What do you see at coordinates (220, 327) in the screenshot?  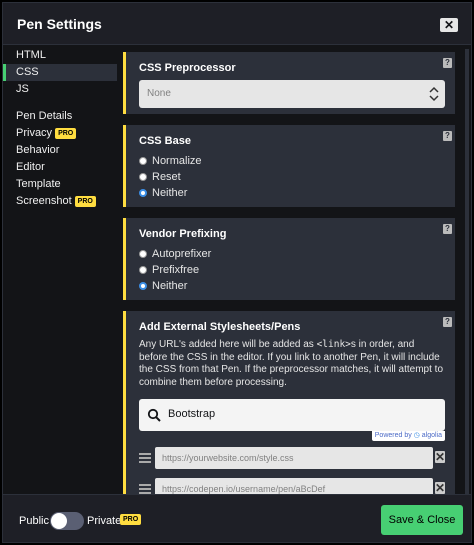 I see `section-title: Add External Stylesheets/Pens` at bounding box center [220, 327].